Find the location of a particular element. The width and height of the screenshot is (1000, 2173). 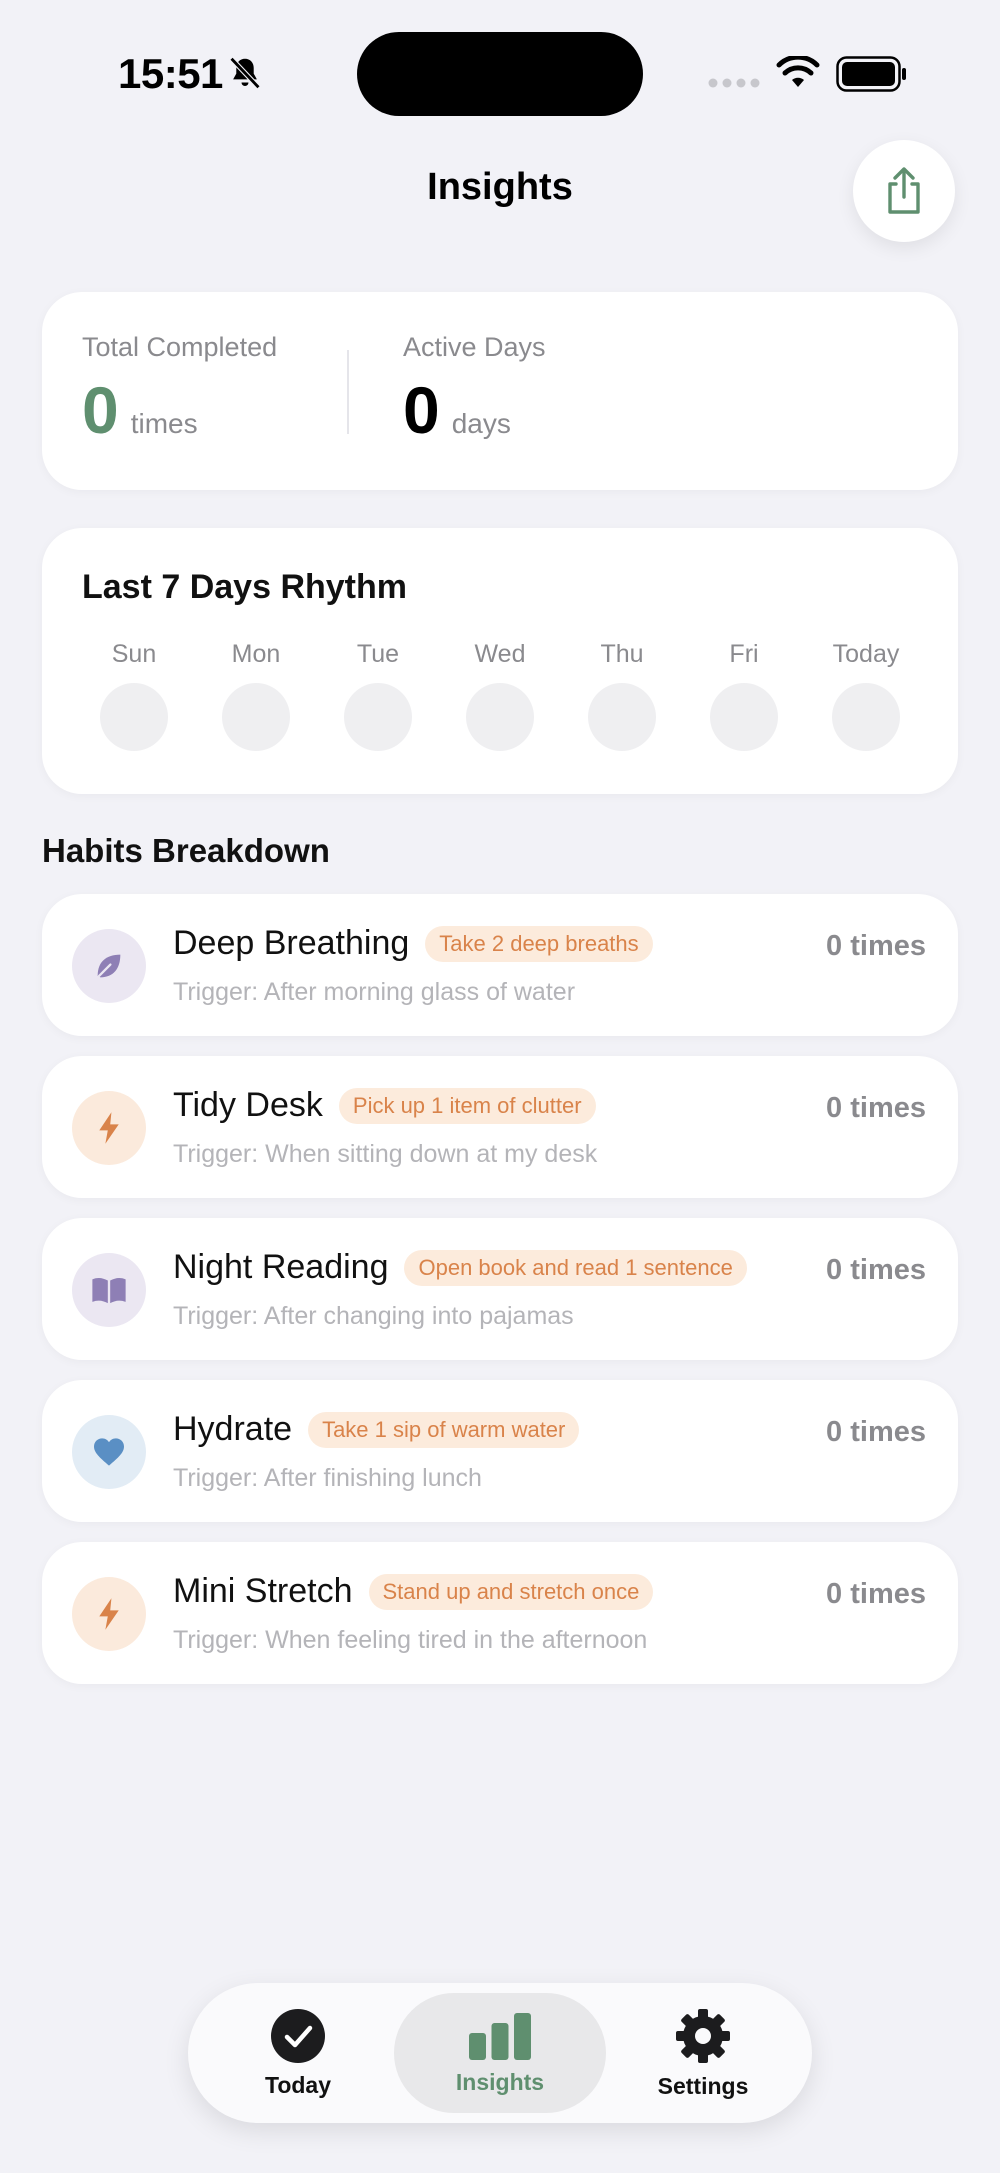

total-completed-label: Total Completed is located at coordinates (180, 347).